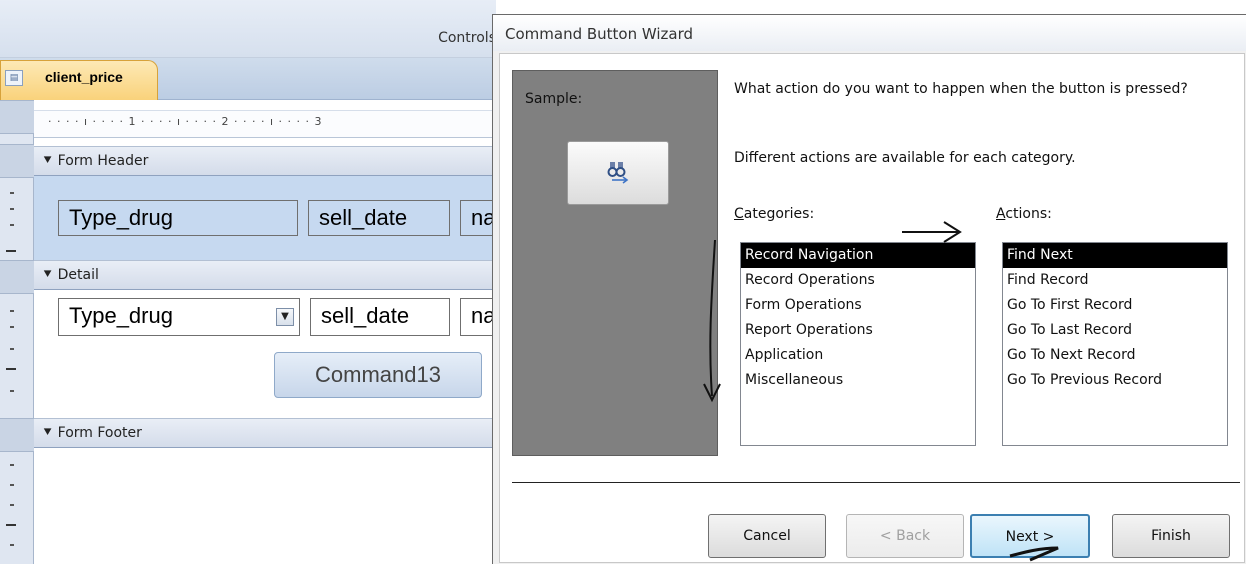  What do you see at coordinates (712, 318) in the screenshot?
I see `down-arrow-annotation` at bounding box center [712, 318].